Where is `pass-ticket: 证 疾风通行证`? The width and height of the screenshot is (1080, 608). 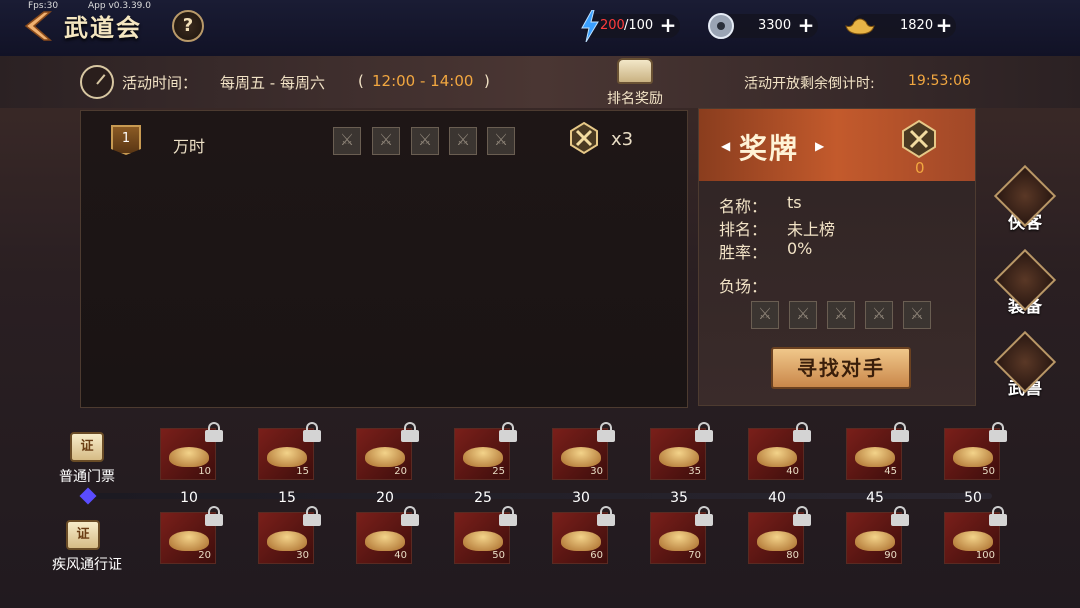
pass-ticket: 证 疾风通行证 is located at coordinates (87, 546).